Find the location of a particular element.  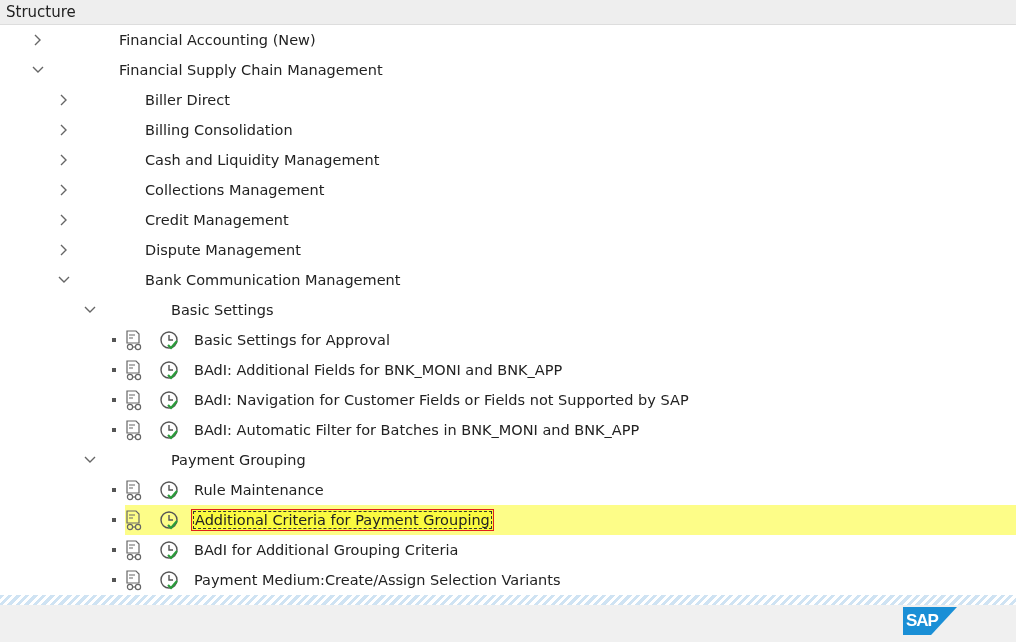

tree-item: Additional Criteria for Payment Grouping is located at coordinates (342, 520).